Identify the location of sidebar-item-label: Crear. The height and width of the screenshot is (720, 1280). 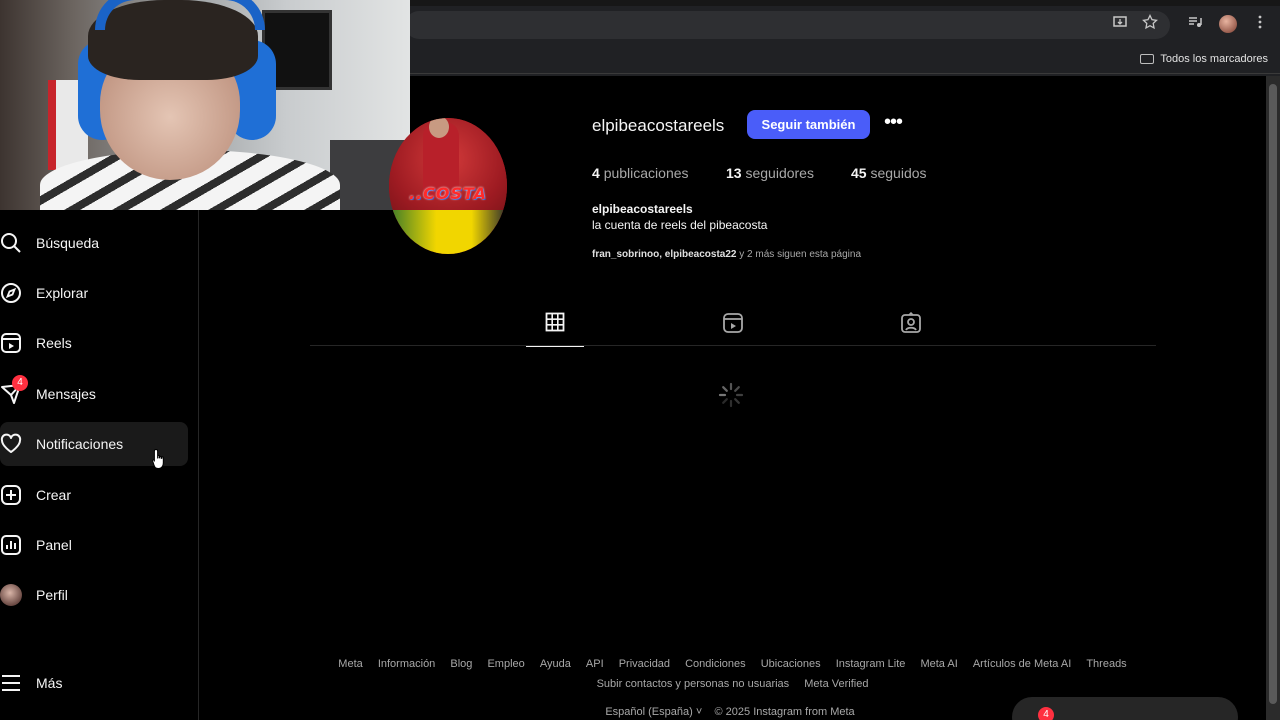
(54, 495).